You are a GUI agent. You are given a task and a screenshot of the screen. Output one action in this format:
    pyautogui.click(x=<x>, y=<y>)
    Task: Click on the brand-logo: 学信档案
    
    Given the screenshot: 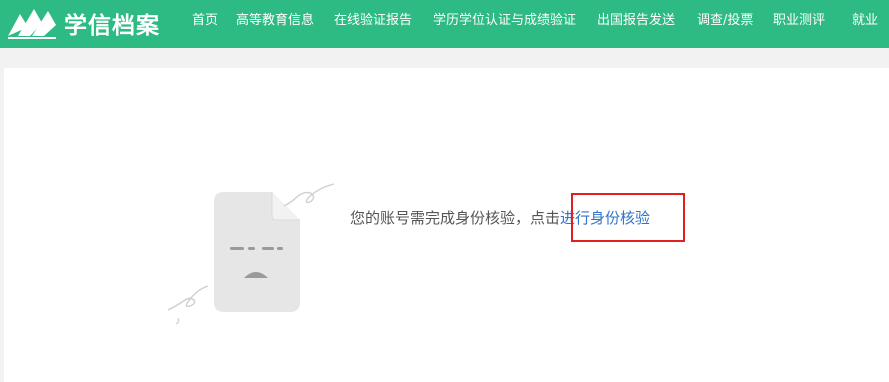 What is the action you would take?
    pyautogui.click(x=83, y=23)
    